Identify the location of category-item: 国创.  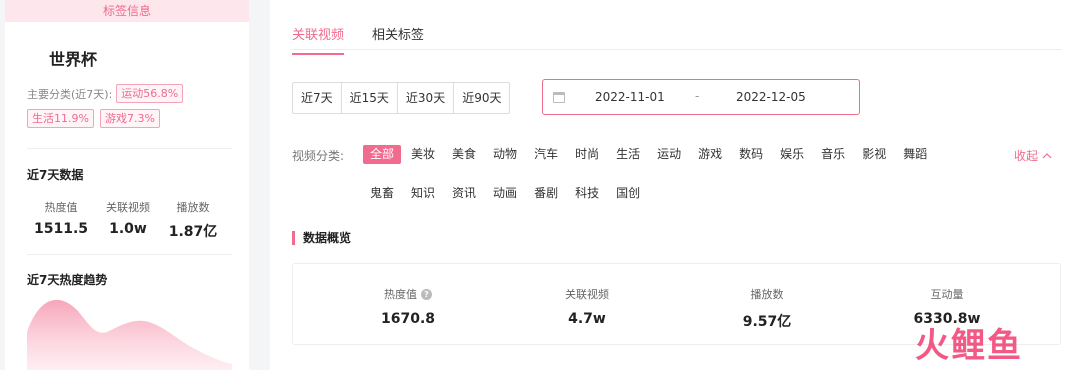
(628, 193).